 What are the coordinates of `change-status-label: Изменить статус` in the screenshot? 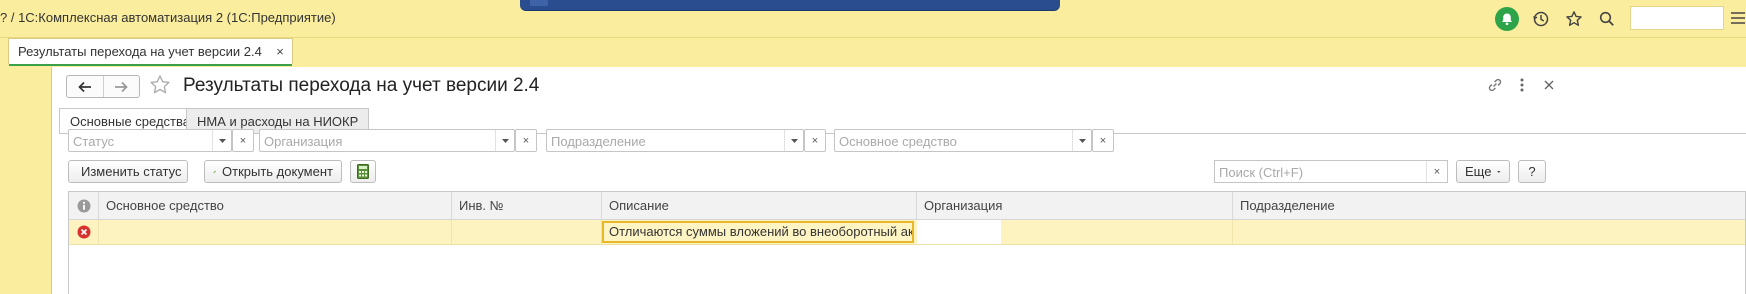 It's located at (131, 171).